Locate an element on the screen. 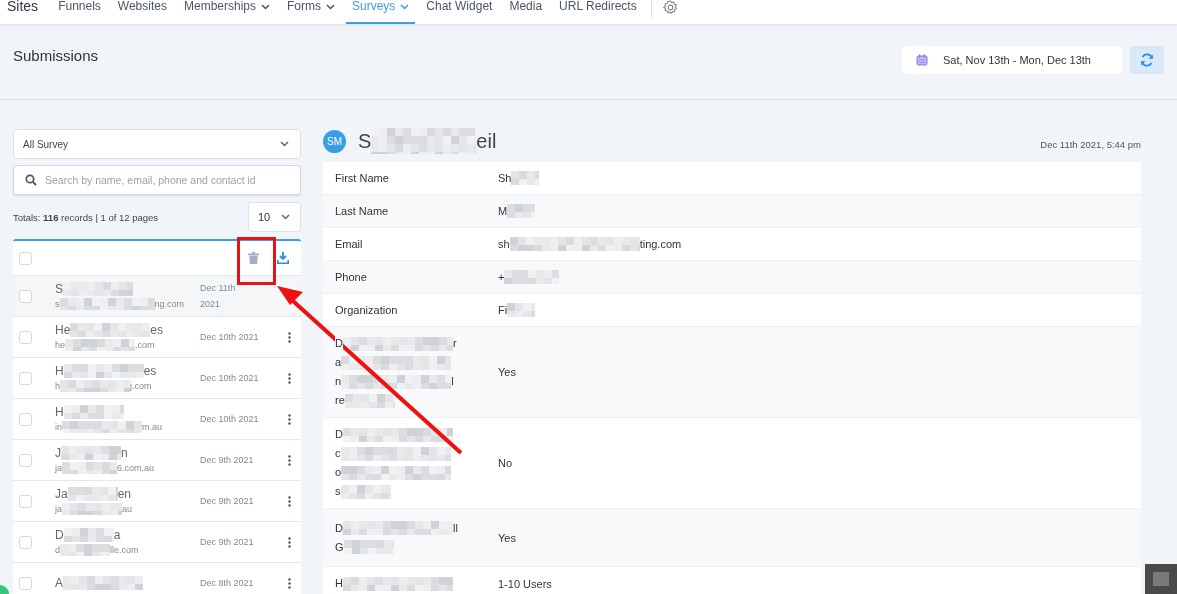 This screenshot has height=594, width=1177. submission-row: H es h j.com Dec 10th 2021 is located at coordinates (157, 378).